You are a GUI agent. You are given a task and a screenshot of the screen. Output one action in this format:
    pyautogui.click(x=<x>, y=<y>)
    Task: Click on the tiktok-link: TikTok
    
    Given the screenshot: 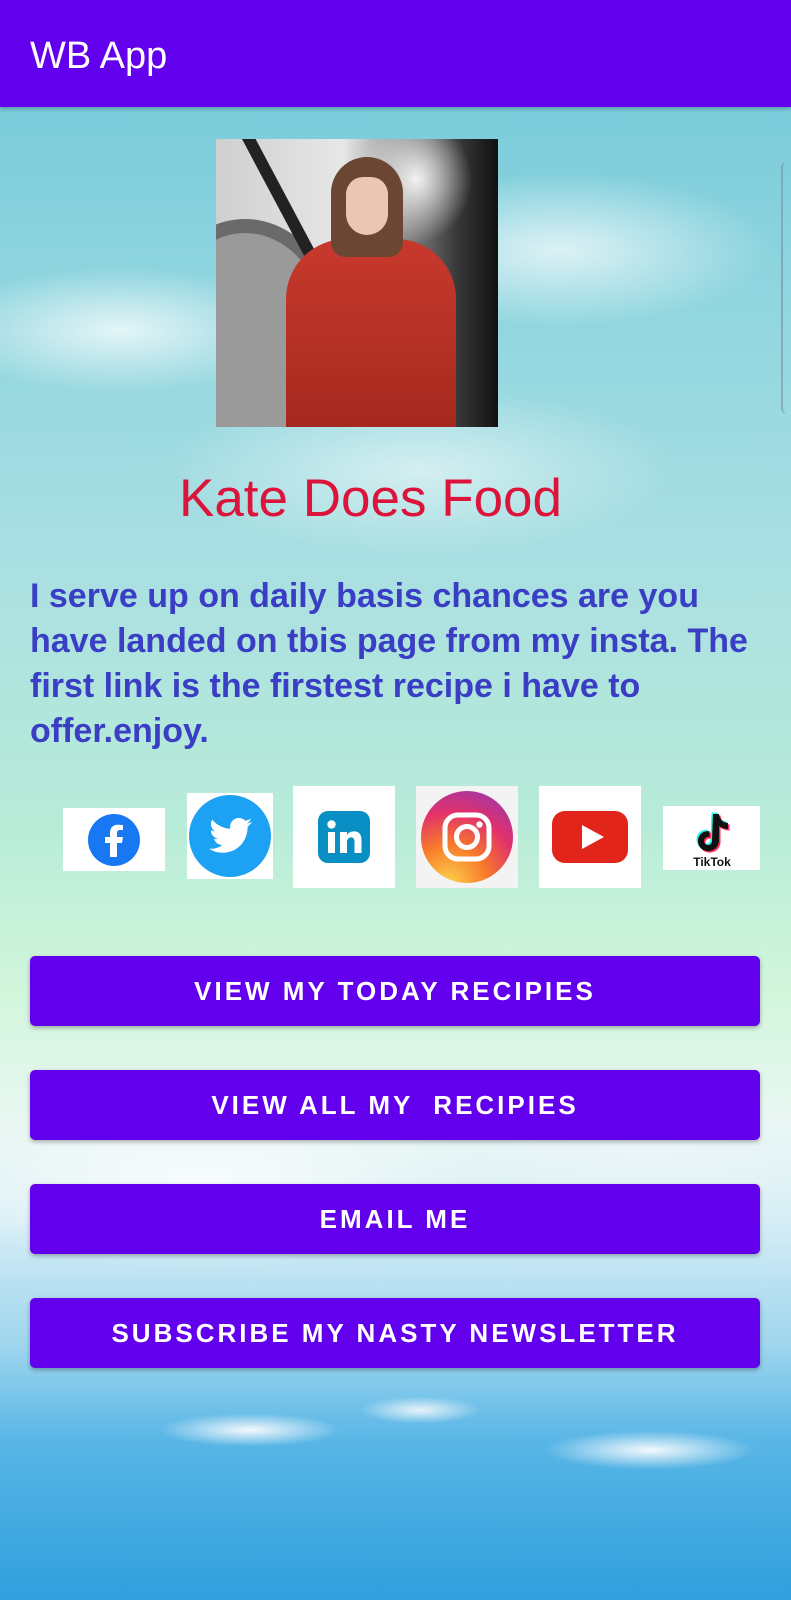 What is the action you would take?
    pyautogui.click(x=711, y=838)
    